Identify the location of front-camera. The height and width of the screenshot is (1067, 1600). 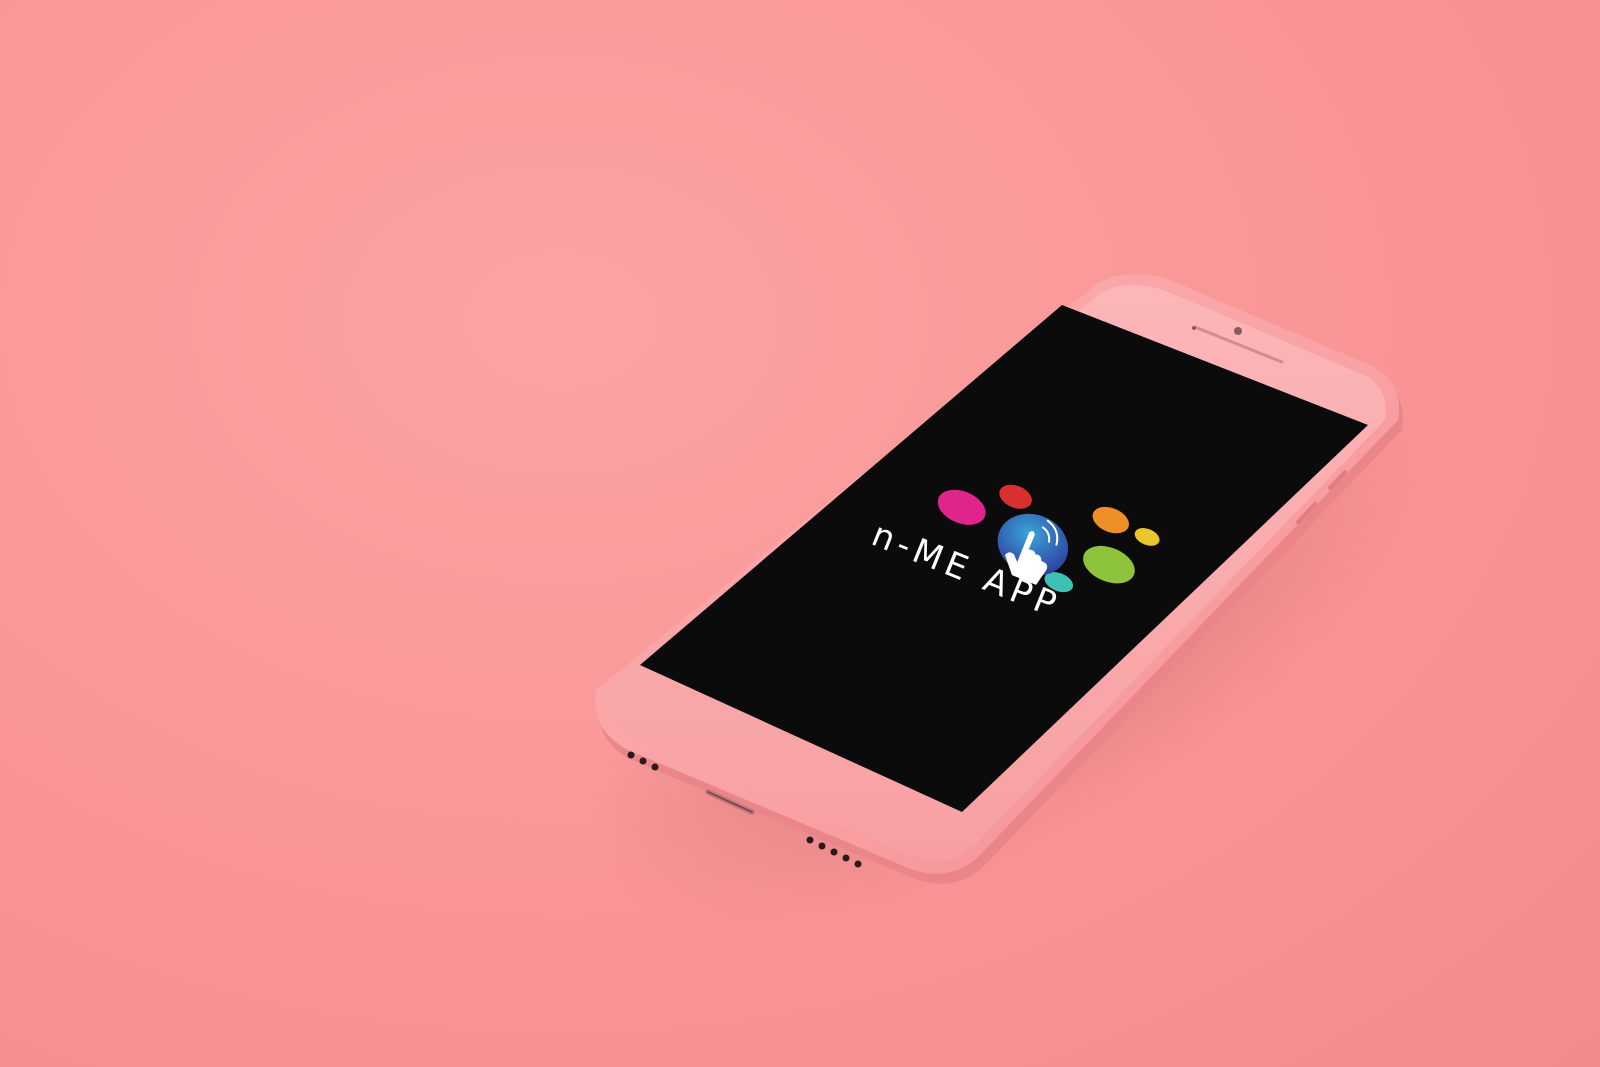
(1238, 331).